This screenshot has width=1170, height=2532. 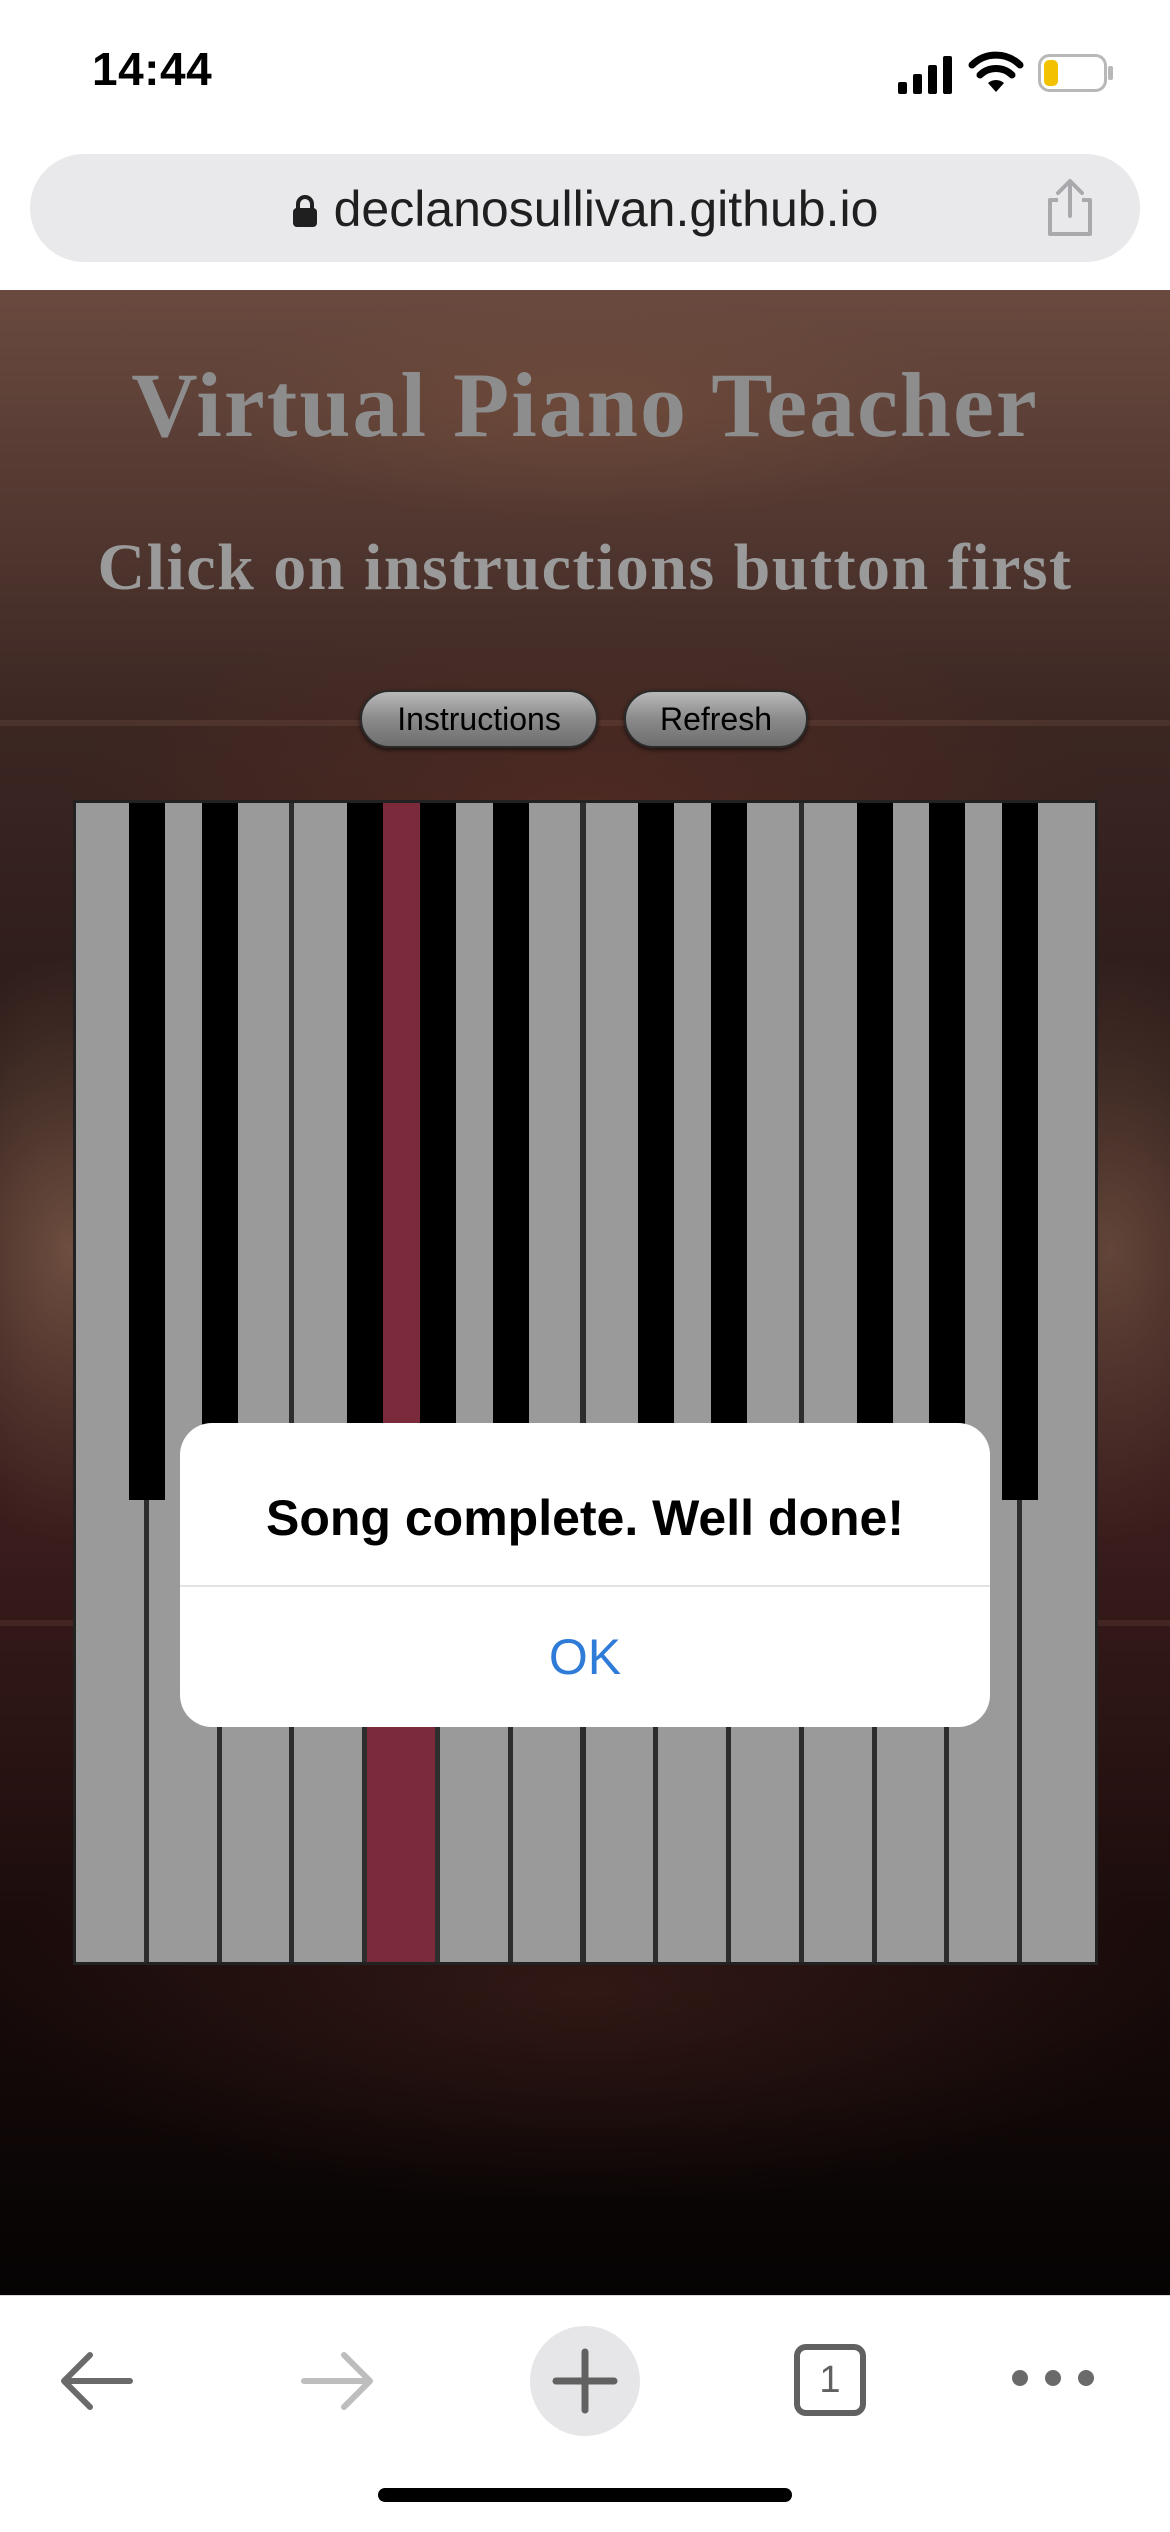 What do you see at coordinates (585, 405) in the screenshot?
I see `page-title: Virtual Piano Teacher` at bounding box center [585, 405].